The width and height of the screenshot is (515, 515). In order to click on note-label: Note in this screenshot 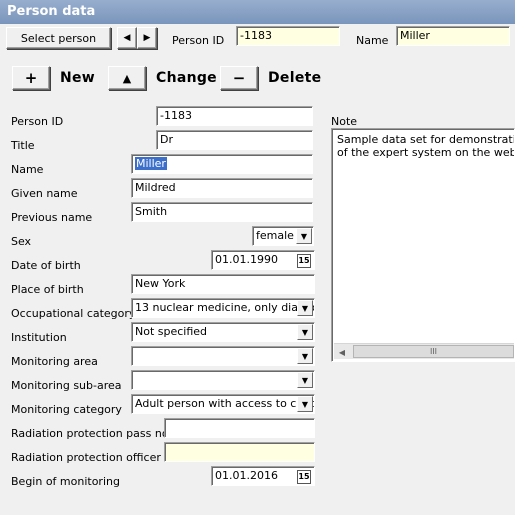, I will do `click(344, 121)`.